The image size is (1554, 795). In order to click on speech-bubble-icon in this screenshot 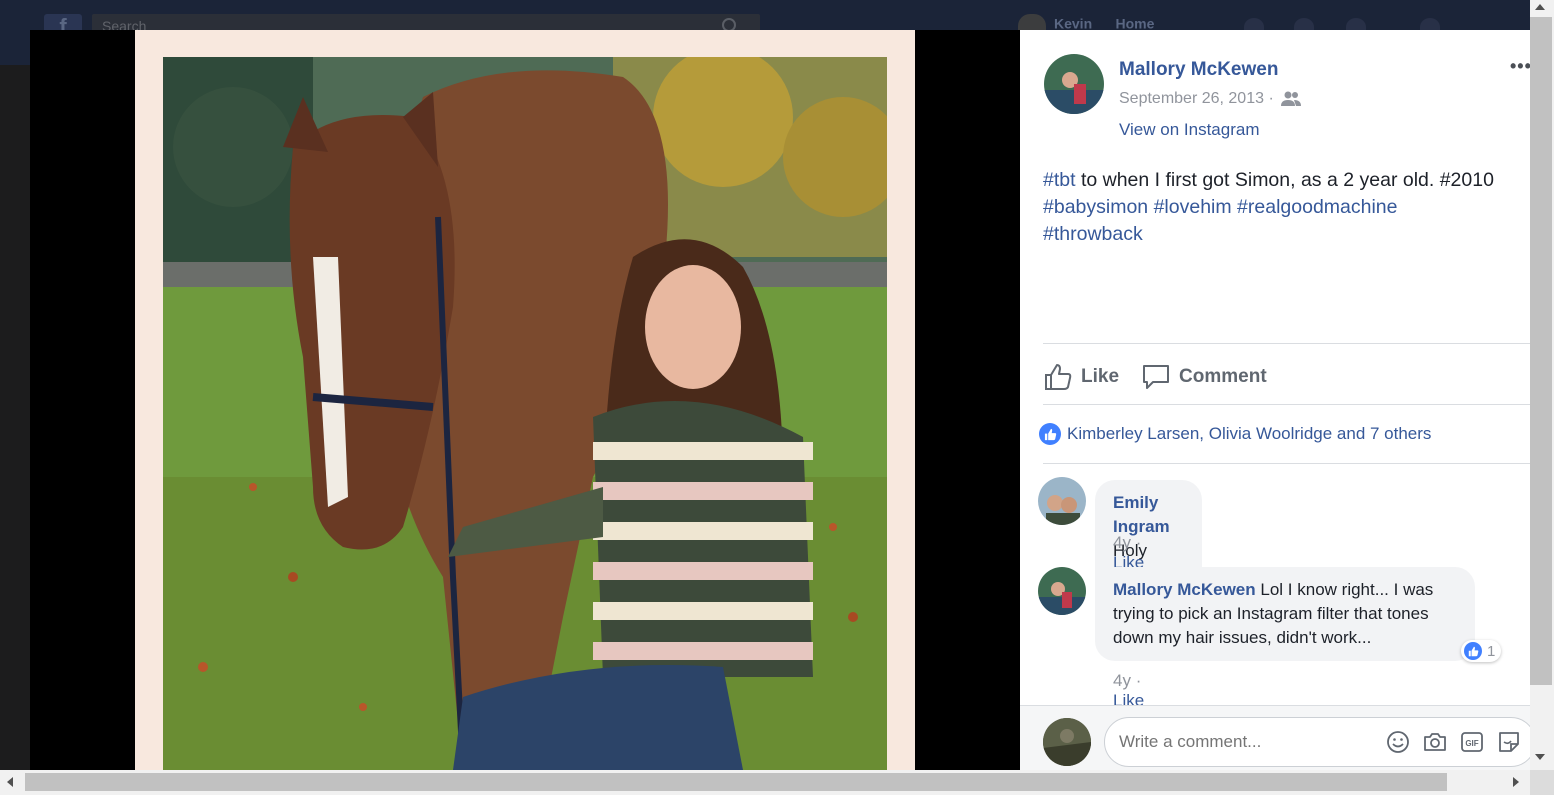, I will do `click(1156, 377)`.